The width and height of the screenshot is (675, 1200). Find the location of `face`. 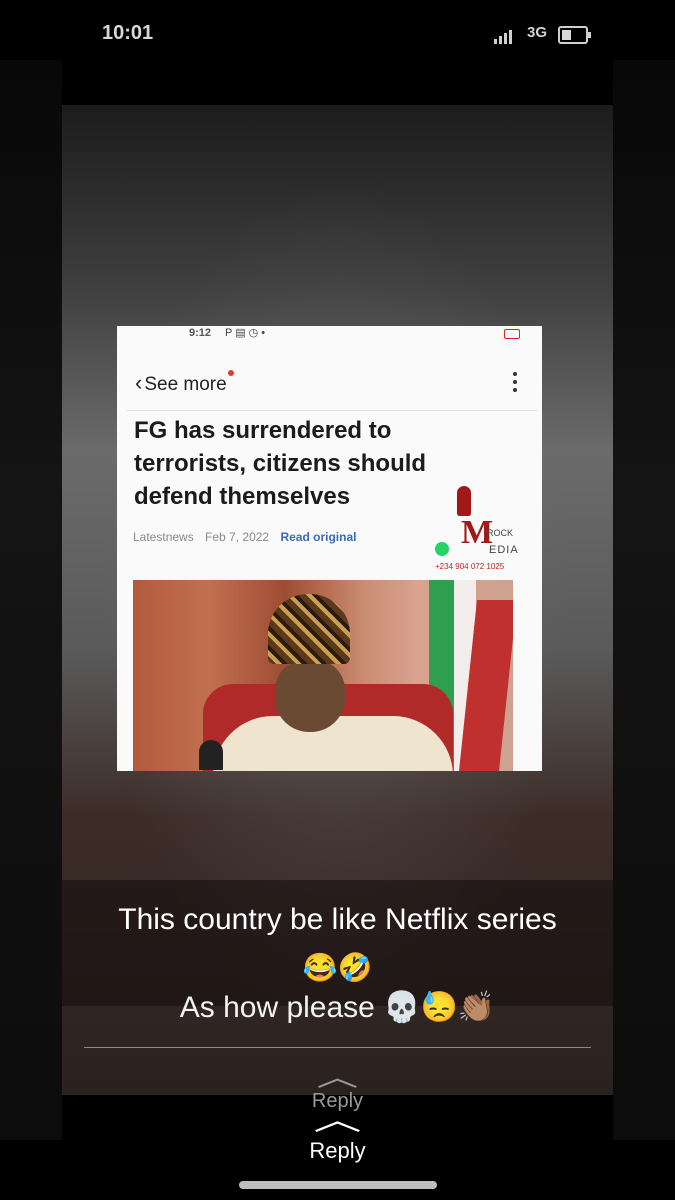

face is located at coordinates (310, 696).